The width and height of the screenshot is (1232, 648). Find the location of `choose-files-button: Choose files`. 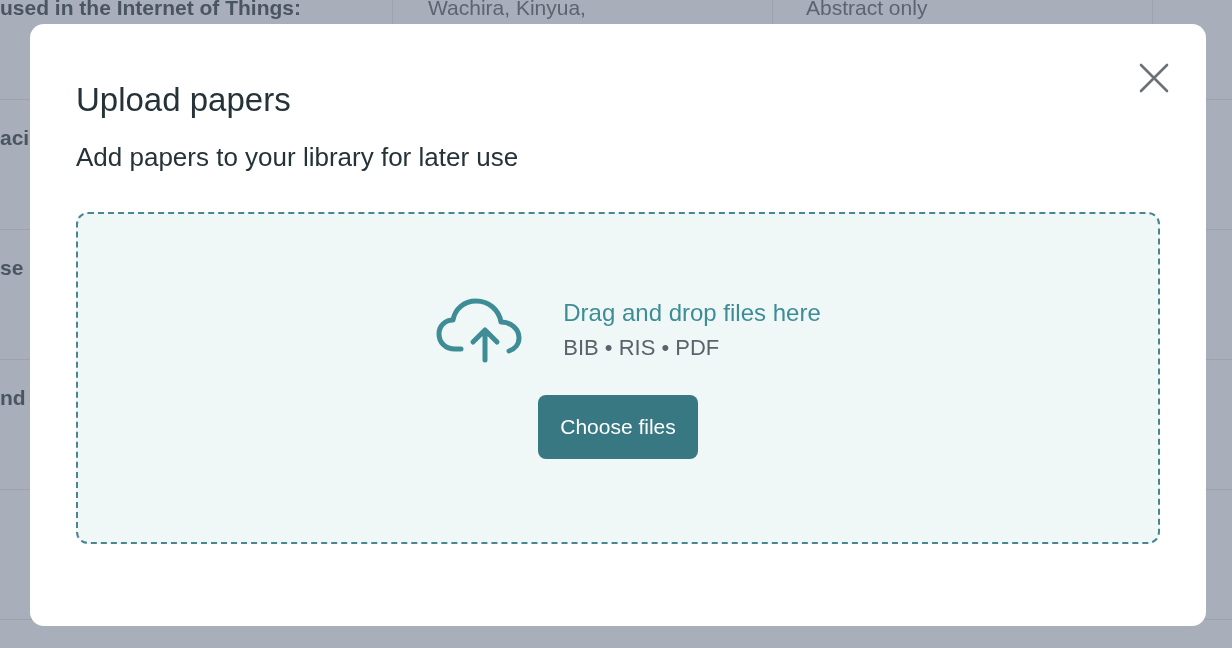

choose-files-button: Choose files is located at coordinates (618, 427).